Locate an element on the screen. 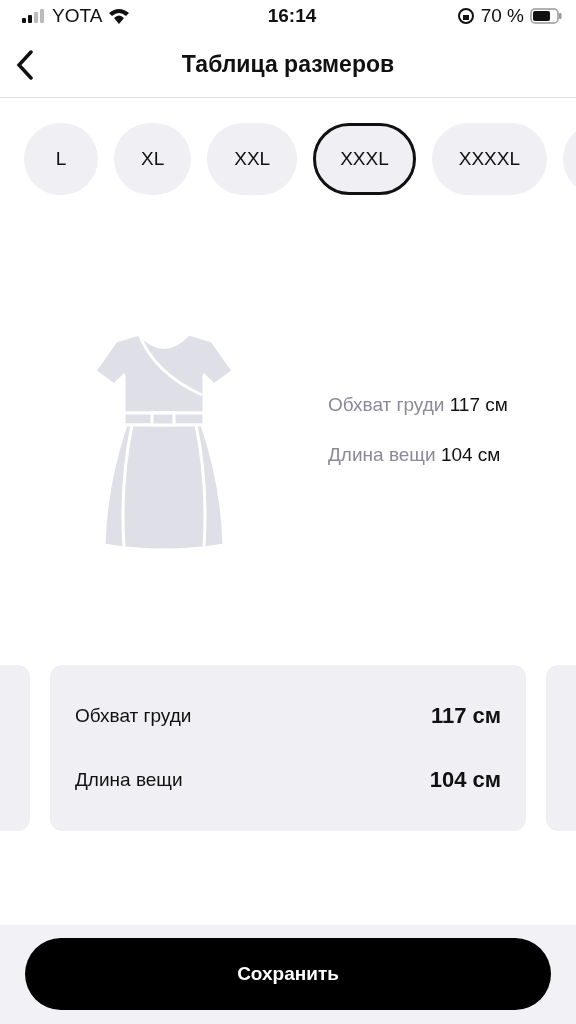  size-chip: XXL is located at coordinates (252, 159).